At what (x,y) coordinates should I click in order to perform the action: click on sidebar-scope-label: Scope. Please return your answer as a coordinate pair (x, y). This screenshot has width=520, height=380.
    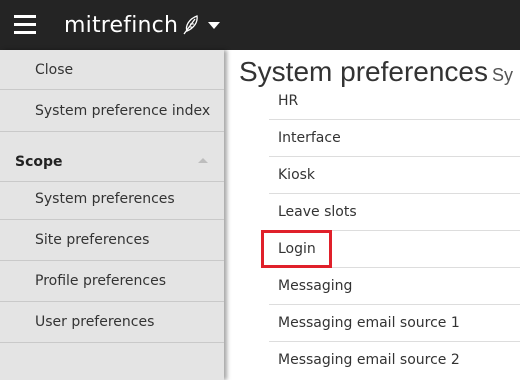
    Looking at the image, I should click on (39, 162).